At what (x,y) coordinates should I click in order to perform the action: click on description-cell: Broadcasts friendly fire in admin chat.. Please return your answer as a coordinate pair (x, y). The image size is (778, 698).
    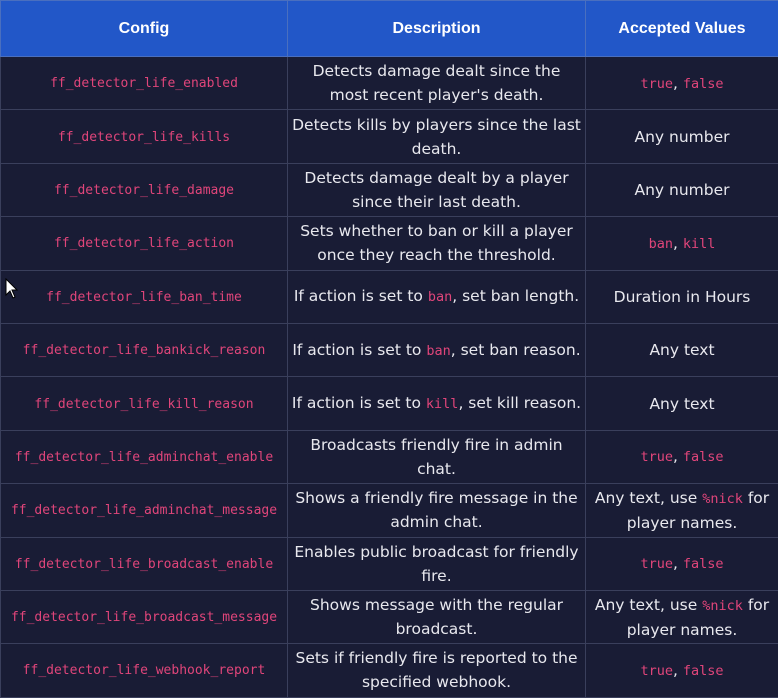
    Looking at the image, I should click on (437, 456).